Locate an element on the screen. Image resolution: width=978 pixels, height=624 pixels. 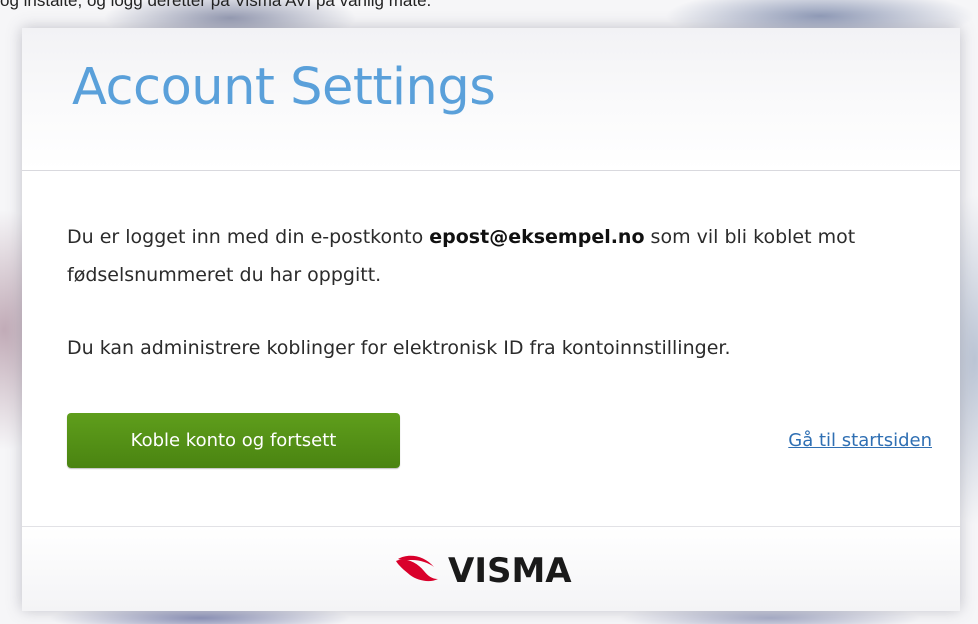
page-title: Account Settings is located at coordinates (284, 87).